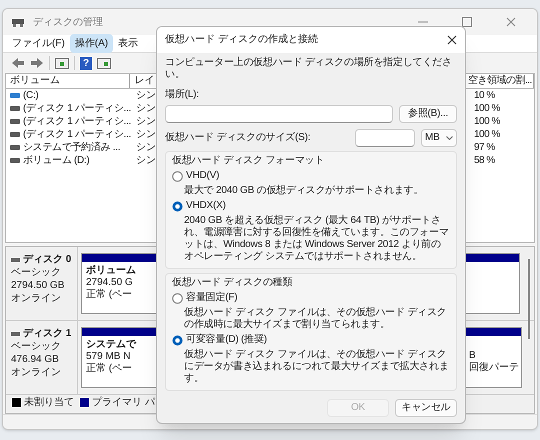 The width and height of the screenshot is (540, 440). Describe the element at coordinates (206, 206) in the screenshot. I see `radio-label: VHDX(X)` at that location.